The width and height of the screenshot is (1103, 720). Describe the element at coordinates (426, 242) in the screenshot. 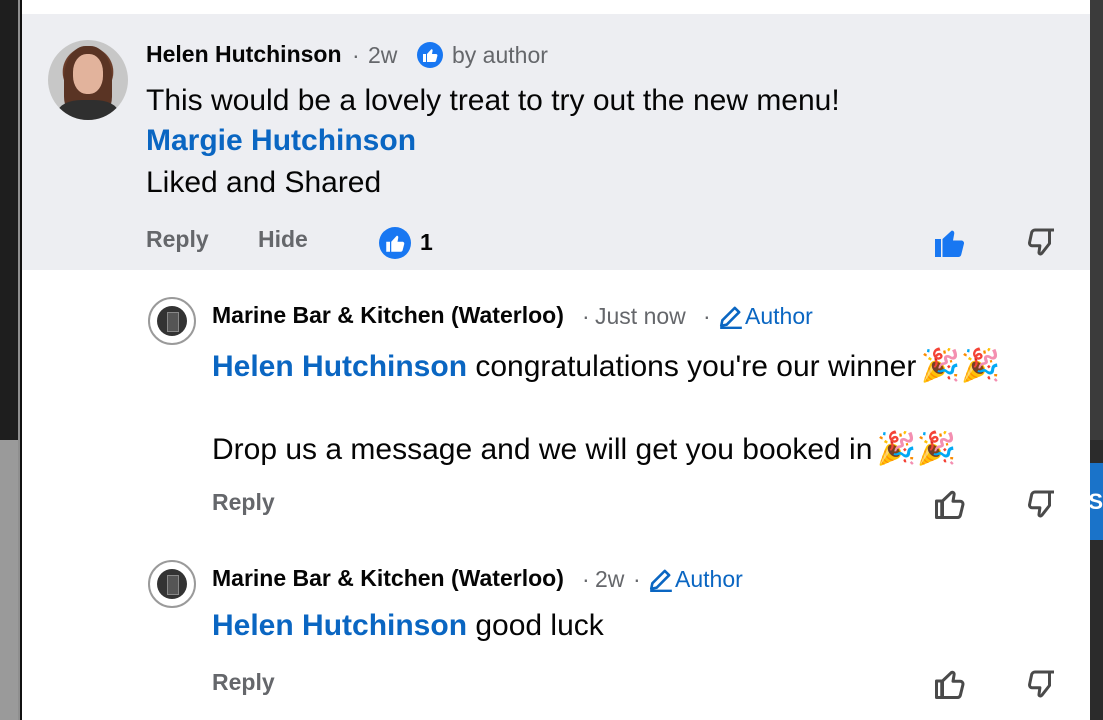

I see `reaction-count: 1` at that location.